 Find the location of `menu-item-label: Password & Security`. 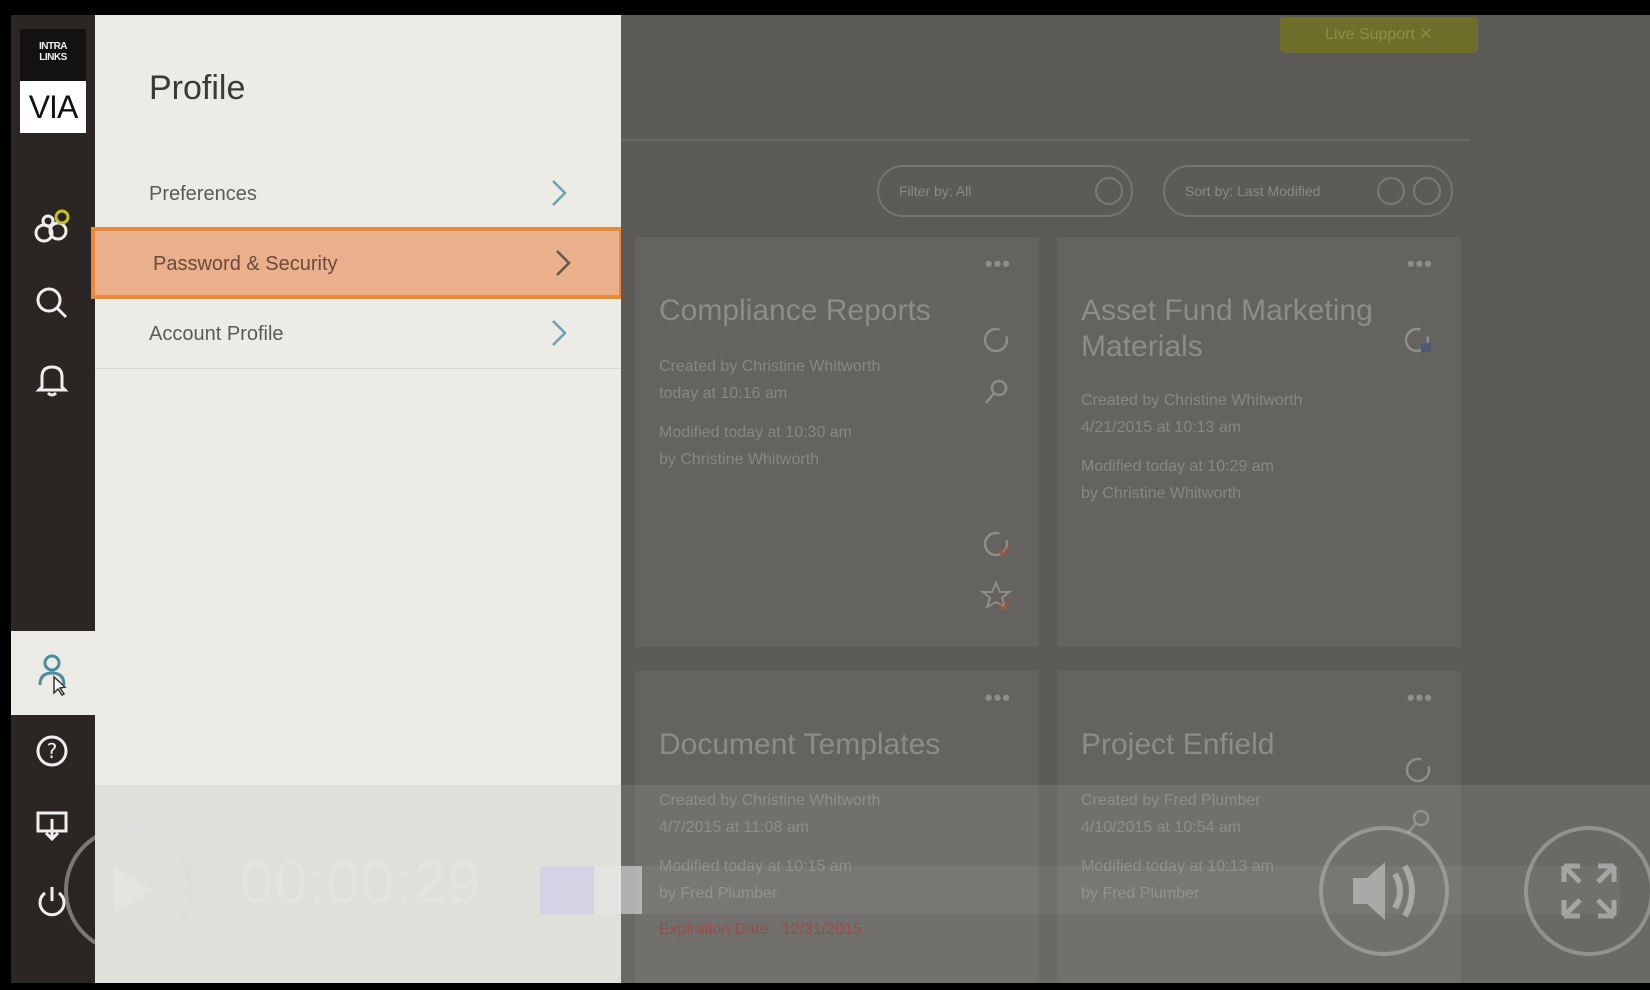

menu-item-label: Password & Security is located at coordinates (245, 264).